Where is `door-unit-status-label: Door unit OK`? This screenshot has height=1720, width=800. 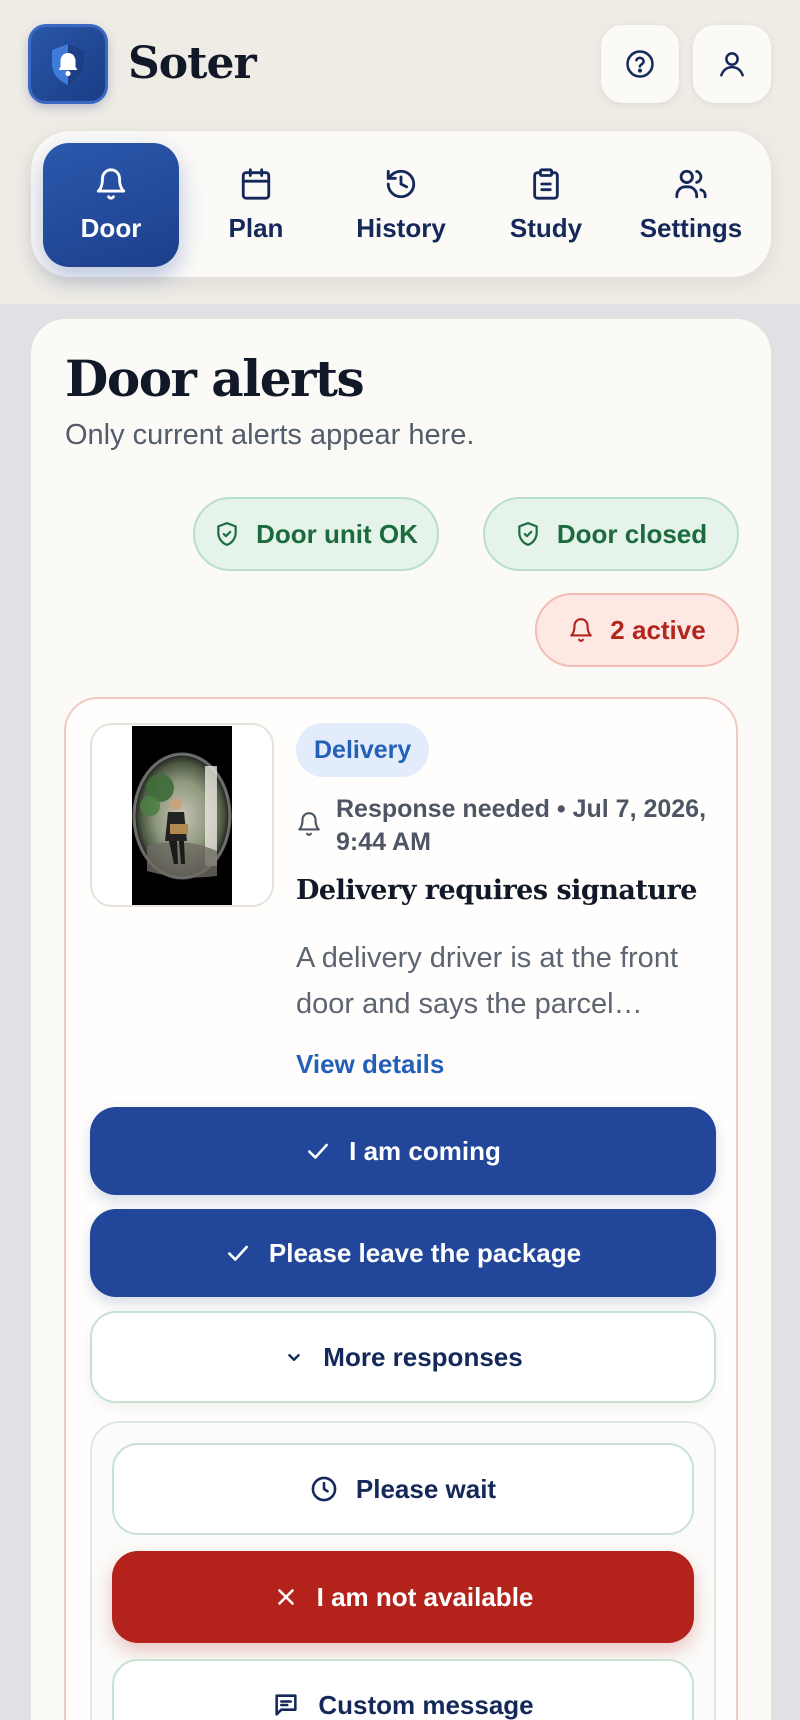
door-unit-status-label: Door unit OK is located at coordinates (337, 533).